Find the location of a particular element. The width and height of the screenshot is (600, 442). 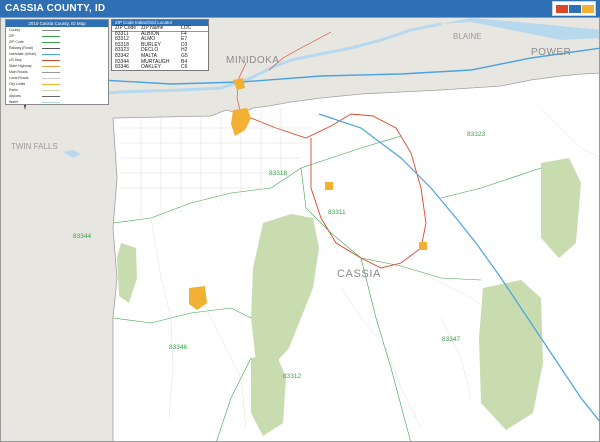

brand-logo is located at coordinates (574, 8).